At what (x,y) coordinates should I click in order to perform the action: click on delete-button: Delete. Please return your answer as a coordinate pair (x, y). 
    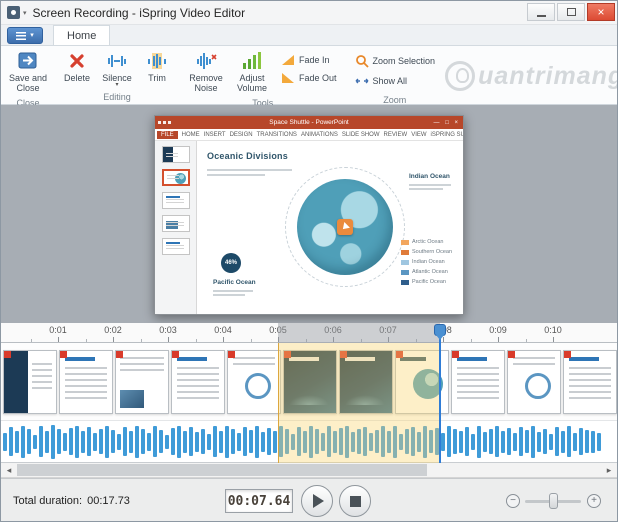
    Looking at the image, I should click on (77, 67).